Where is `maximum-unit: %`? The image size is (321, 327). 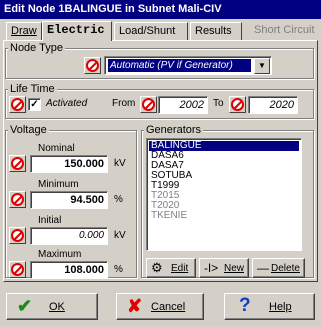 maximum-unit: % is located at coordinates (118, 269).